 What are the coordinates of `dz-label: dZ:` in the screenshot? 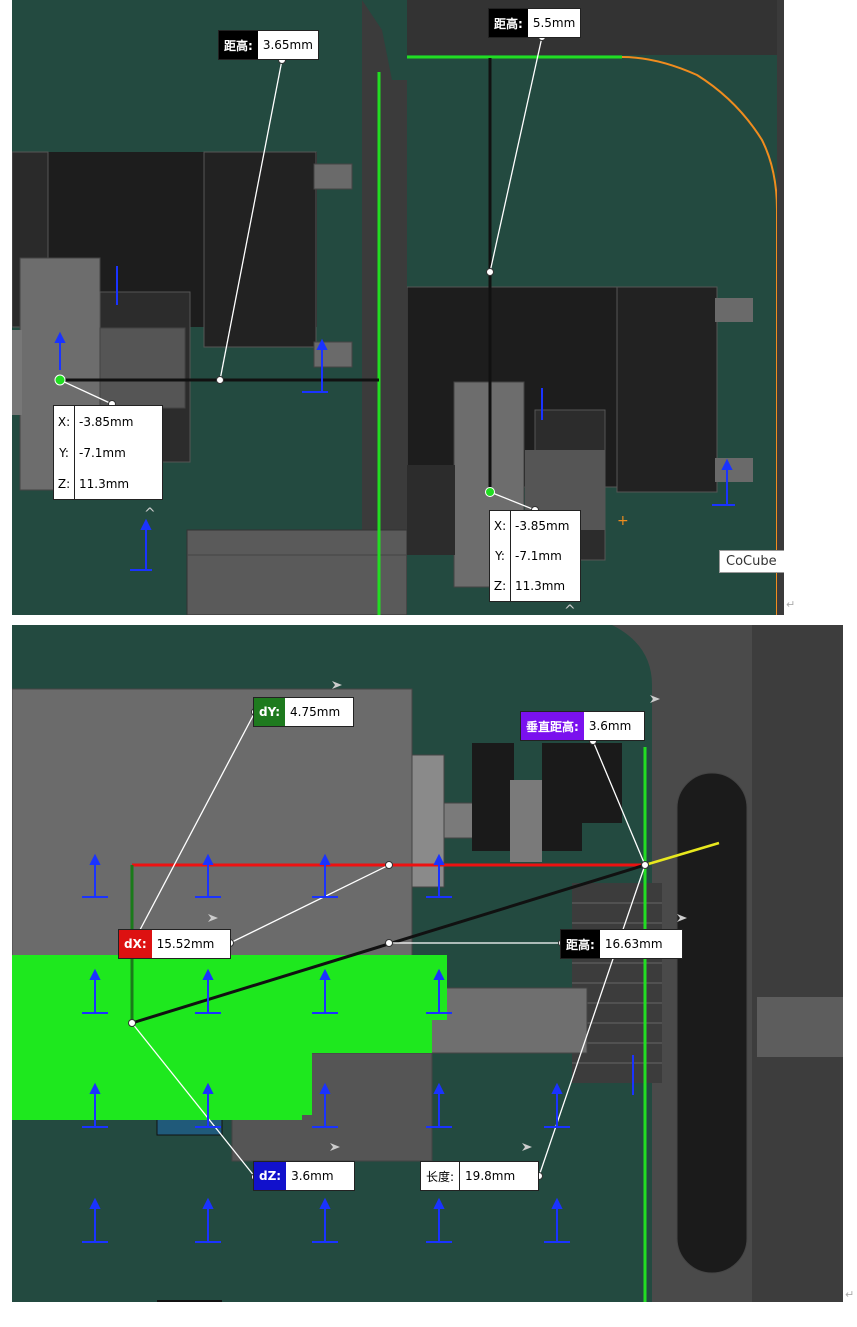 It's located at (270, 1176).